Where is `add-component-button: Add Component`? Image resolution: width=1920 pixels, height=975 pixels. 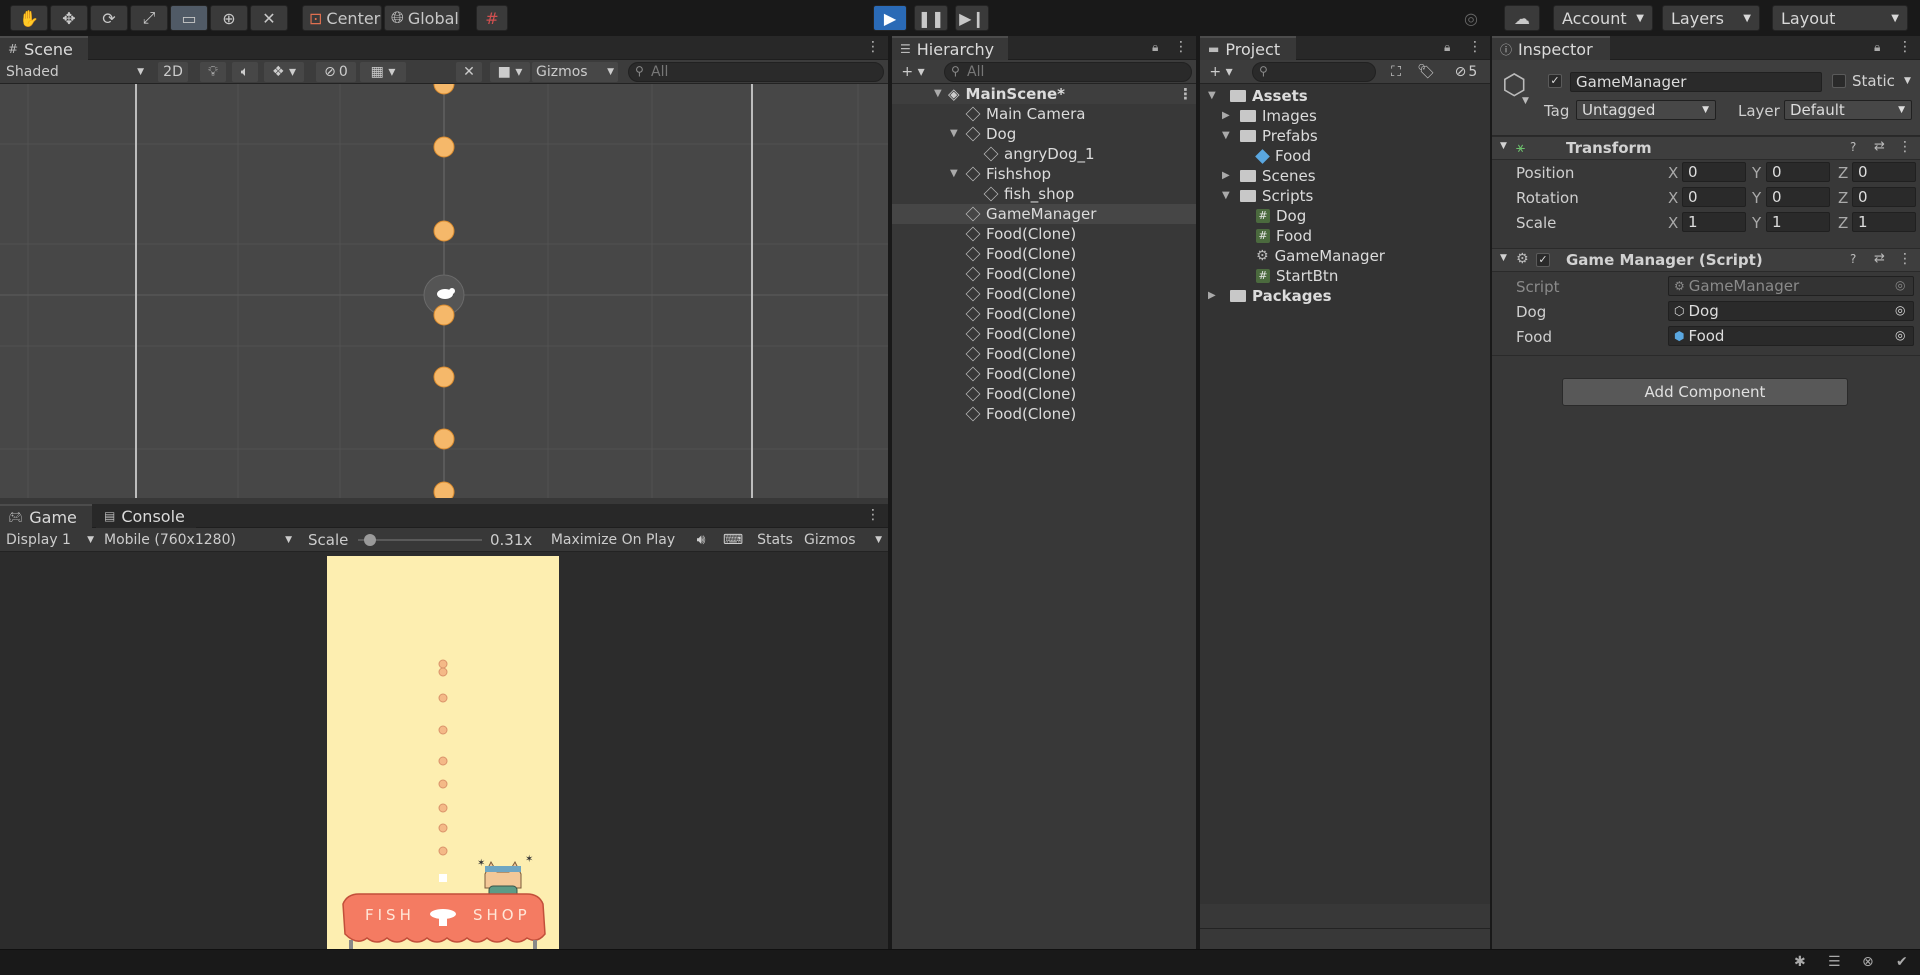
add-component-button: Add Component is located at coordinates (1705, 392).